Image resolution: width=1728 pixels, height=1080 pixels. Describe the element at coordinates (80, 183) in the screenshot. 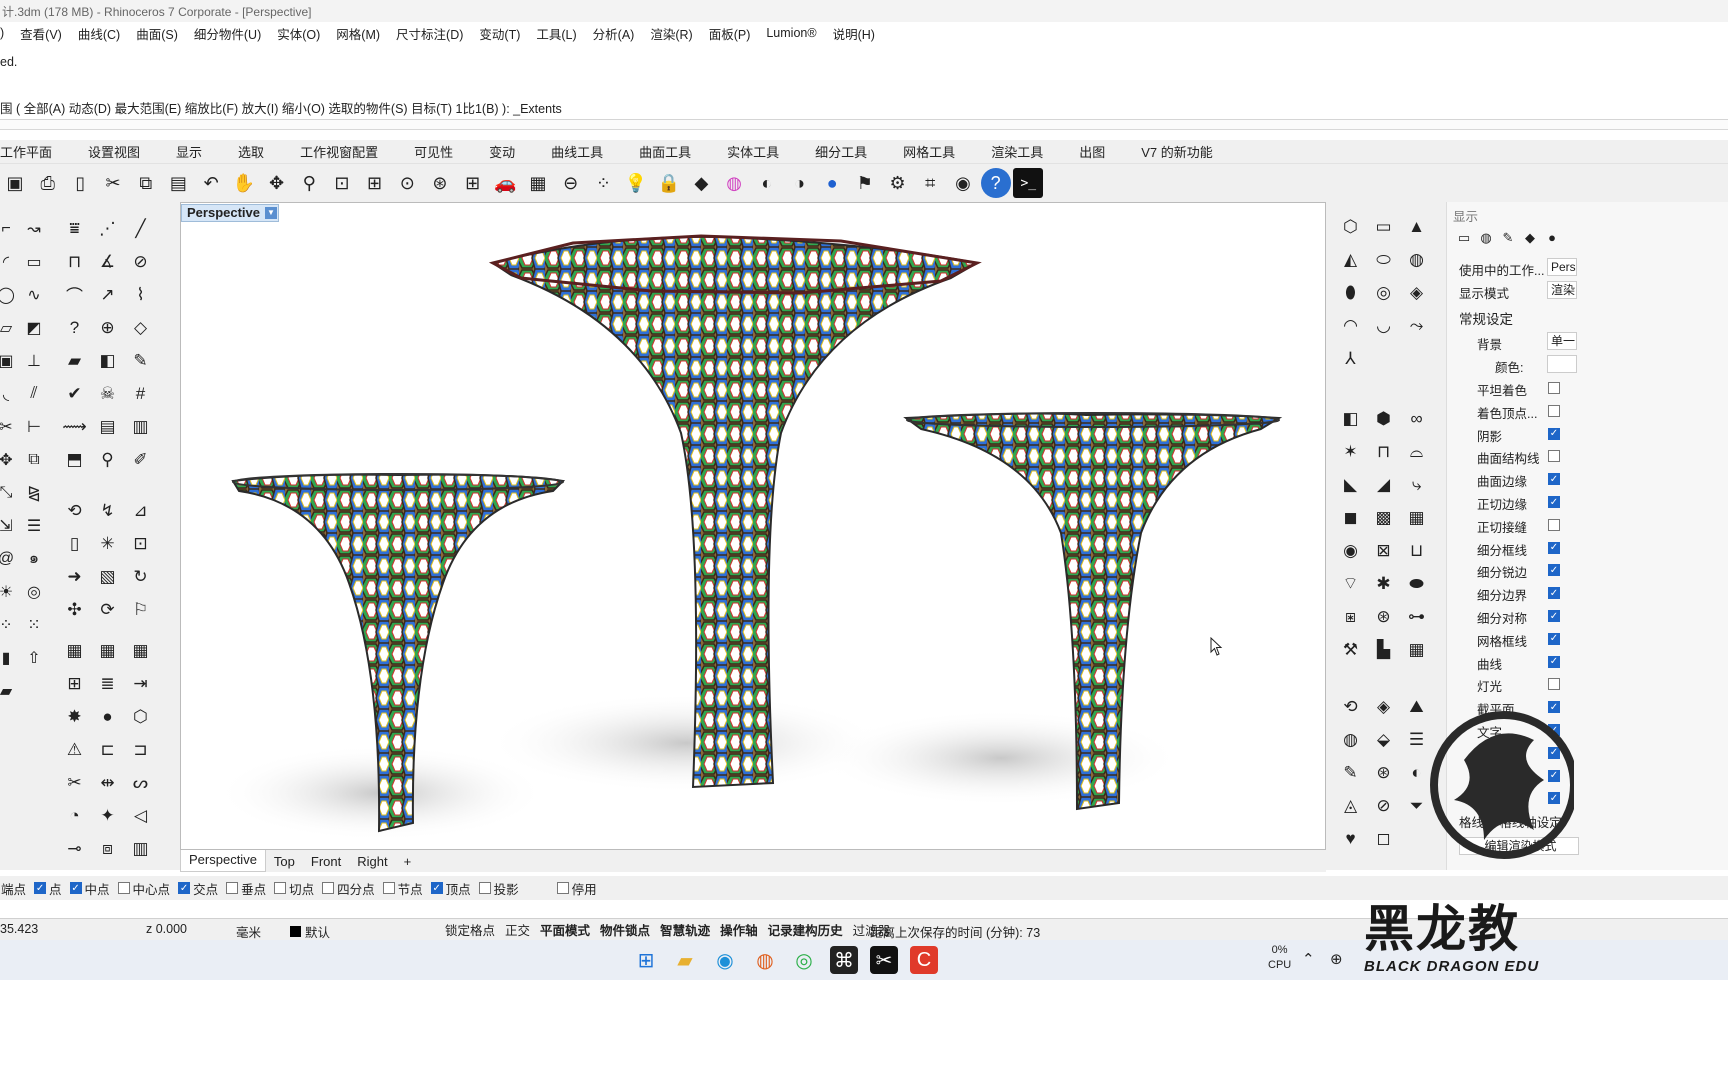

I see `new-page-icon: ▯` at that location.